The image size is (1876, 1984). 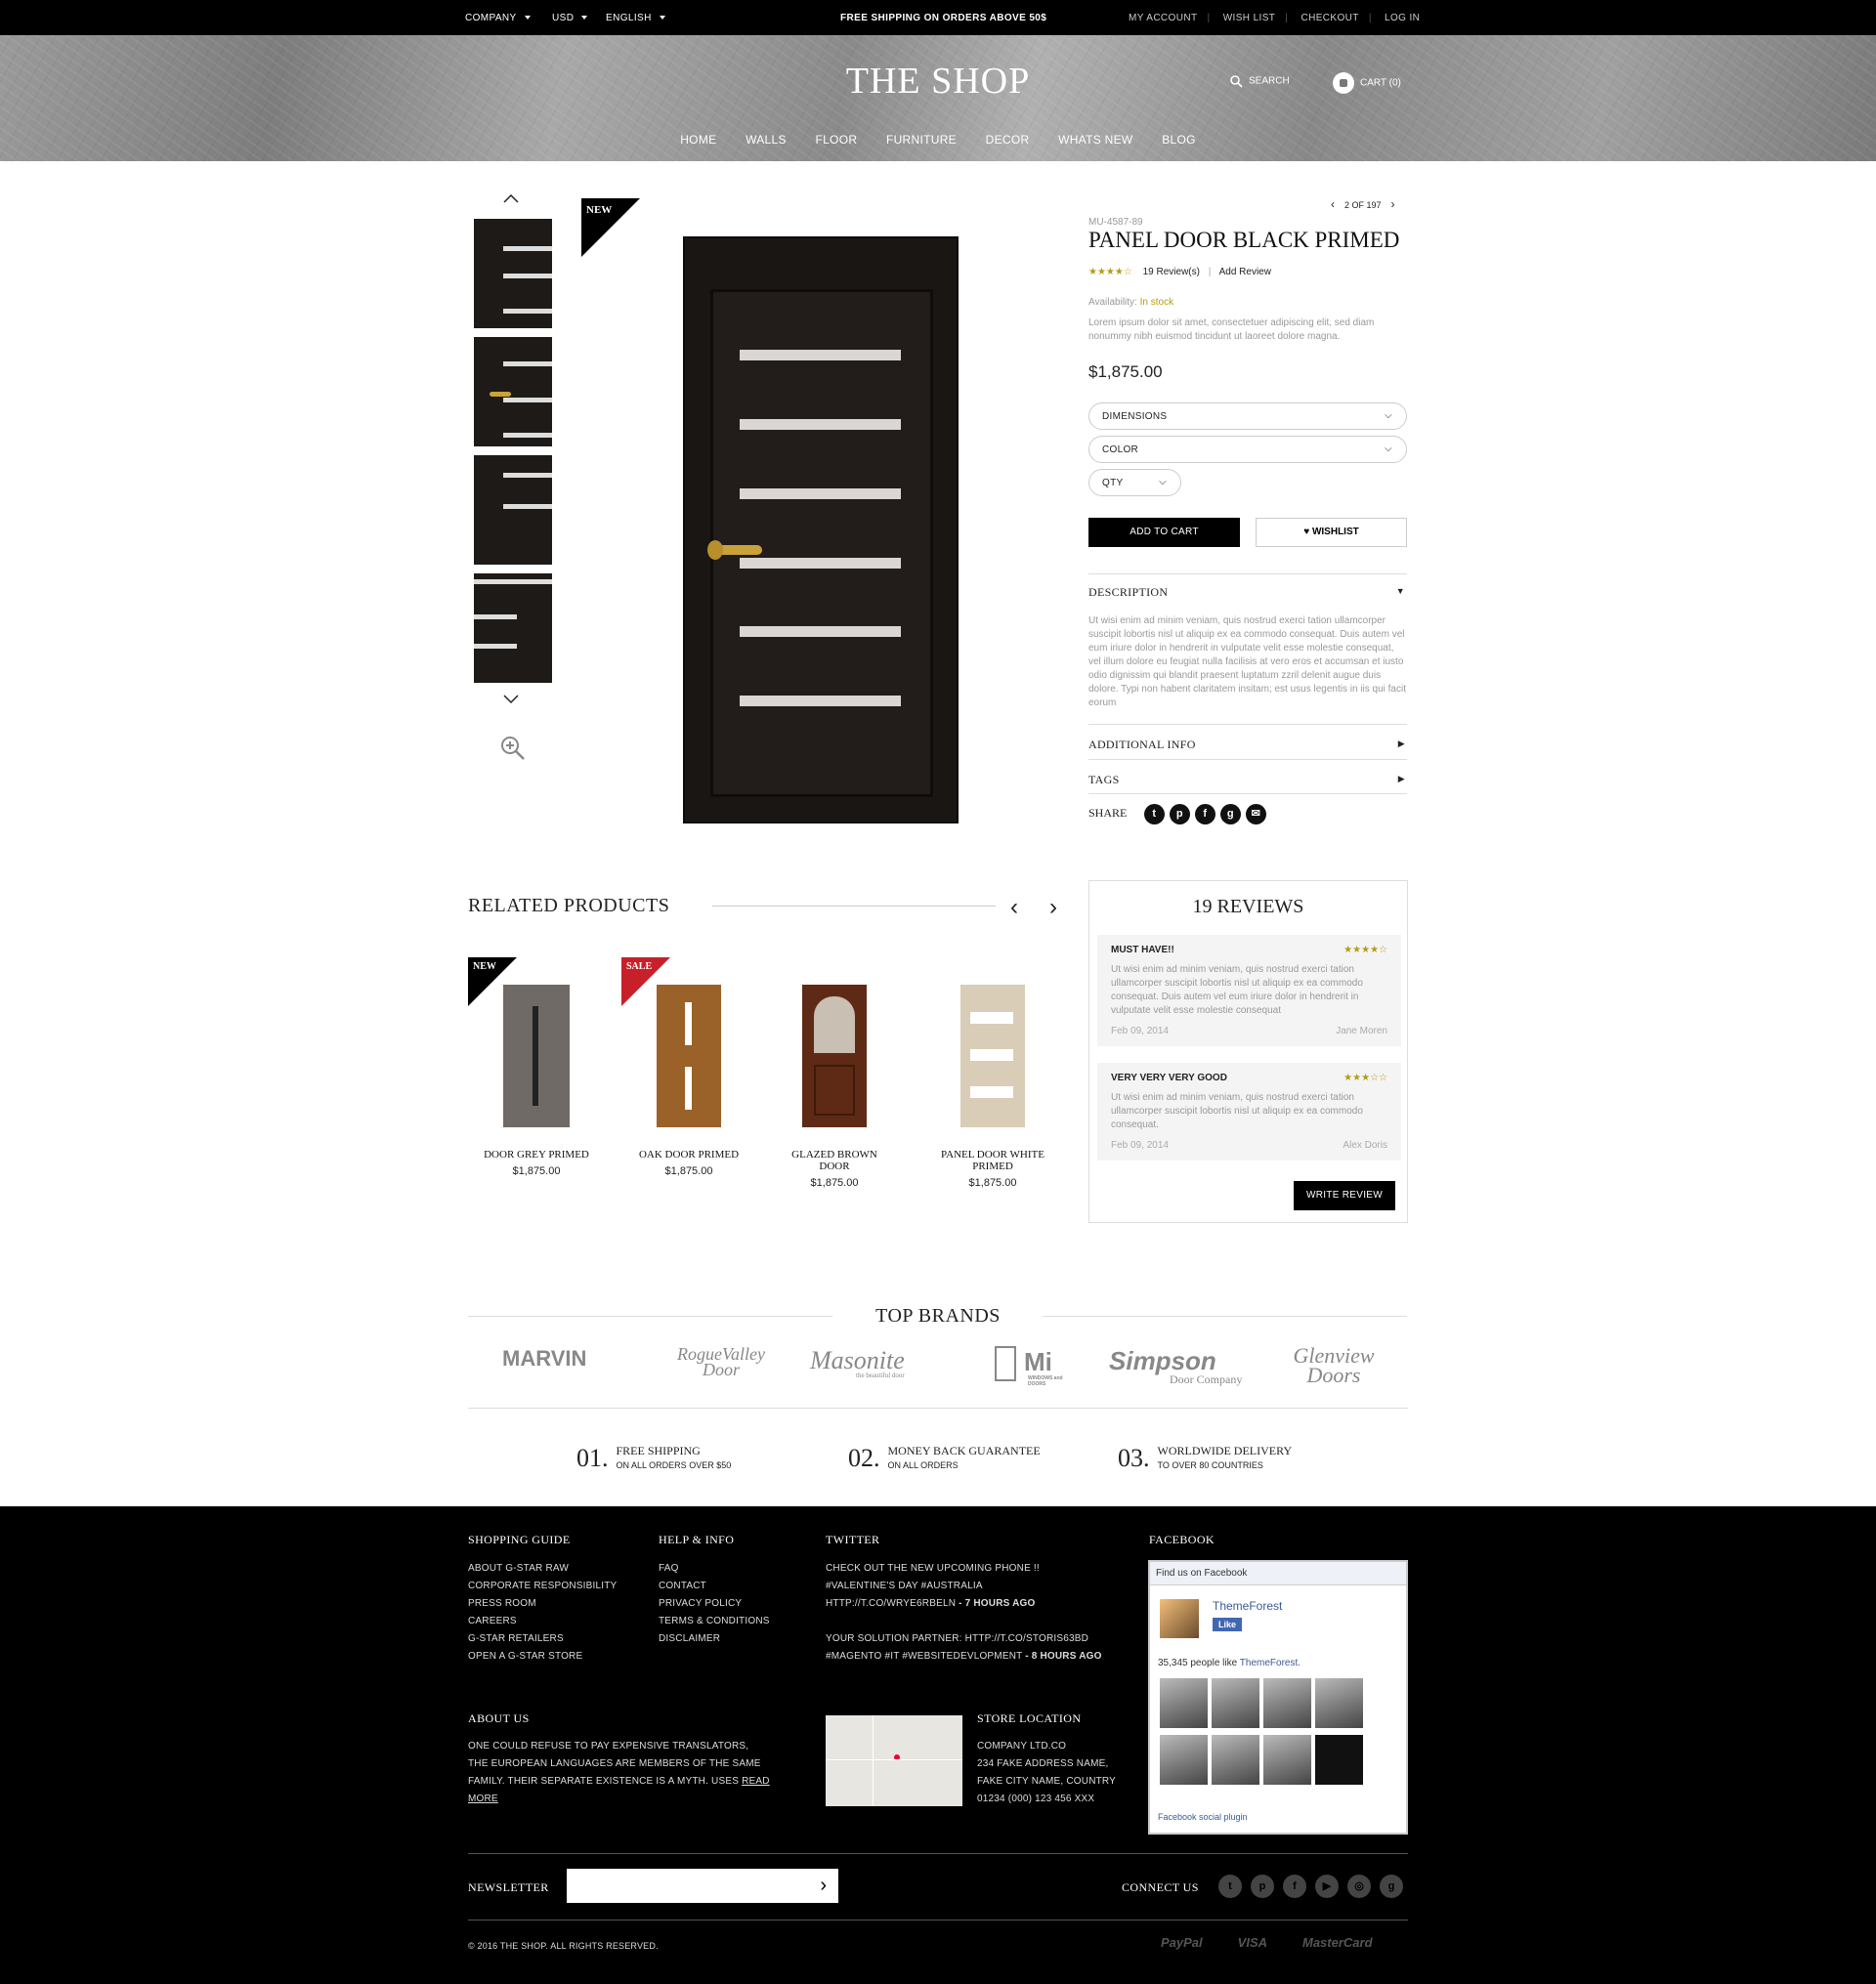 What do you see at coordinates (1367, 83) in the screenshot?
I see `cart-button: CART (0)` at bounding box center [1367, 83].